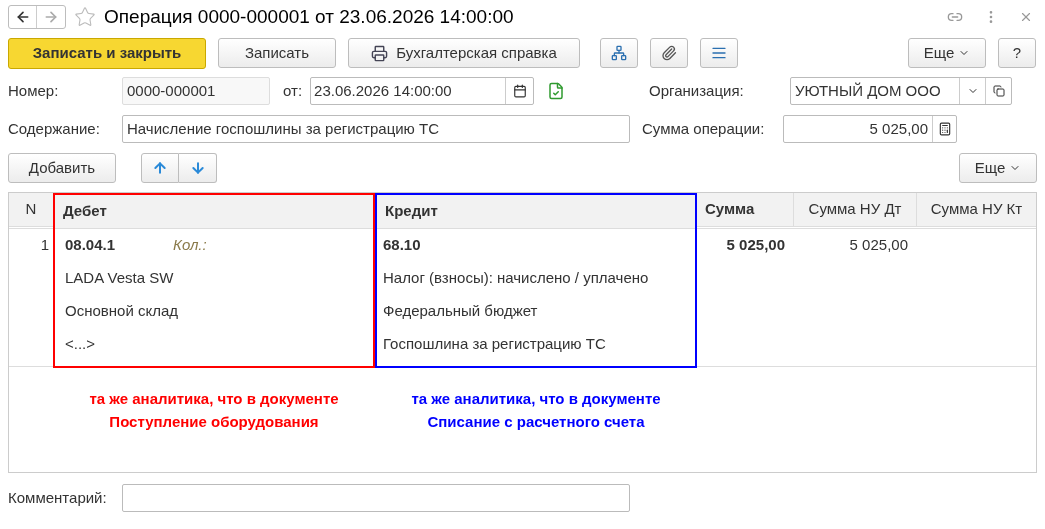 The image size is (1045, 529). Describe the element at coordinates (198, 168) in the screenshot. I see `move-down-button` at that location.